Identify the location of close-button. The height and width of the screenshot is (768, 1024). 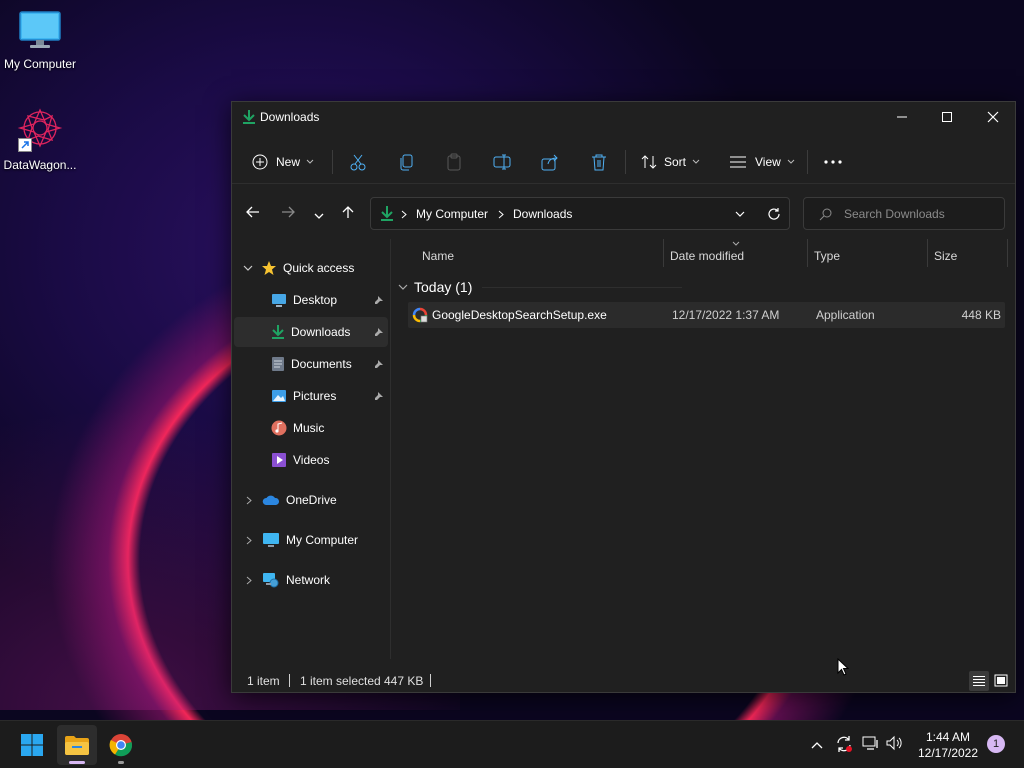
(993, 117).